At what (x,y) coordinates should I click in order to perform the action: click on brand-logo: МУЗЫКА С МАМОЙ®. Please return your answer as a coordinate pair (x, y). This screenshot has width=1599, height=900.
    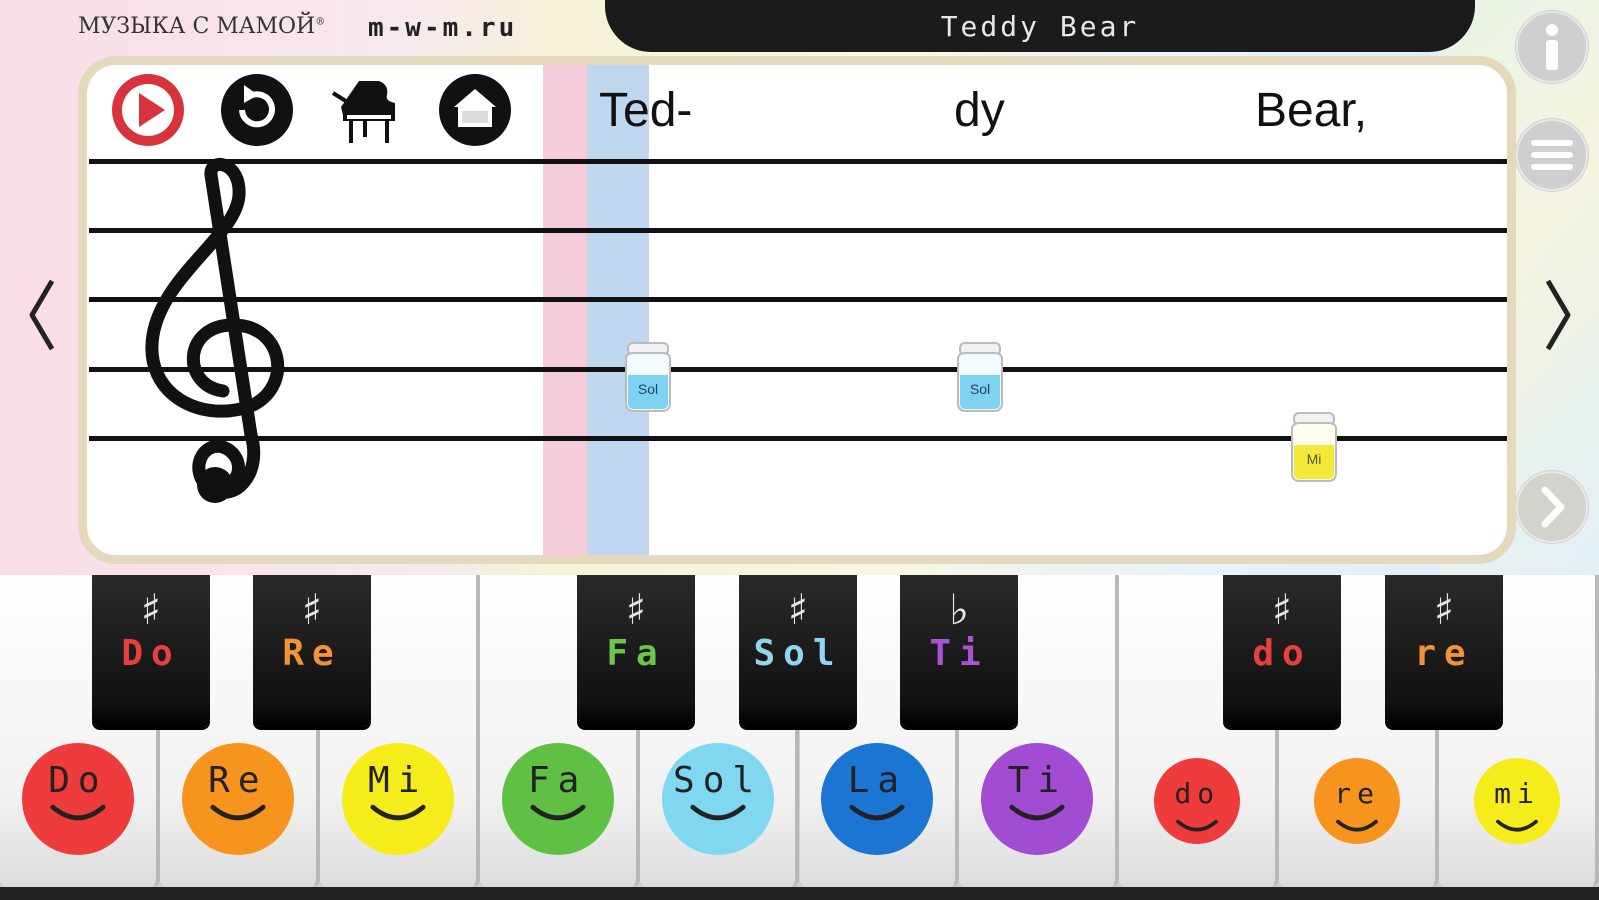
    Looking at the image, I should click on (202, 26).